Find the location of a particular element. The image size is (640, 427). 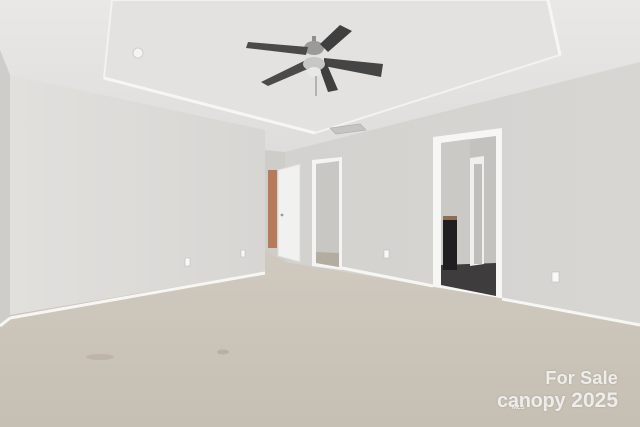

mls-label: MLS is located at coordinates (518, 408).